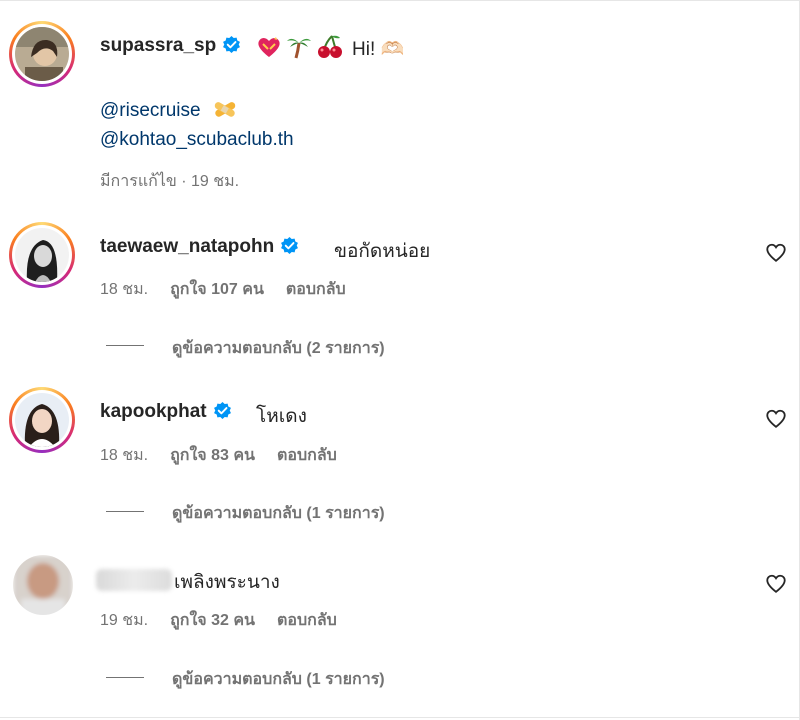 This screenshot has height=720, width=800. What do you see at coordinates (269, 49) in the screenshot?
I see `heart-with-ribbon-icon` at bounding box center [269, 49].